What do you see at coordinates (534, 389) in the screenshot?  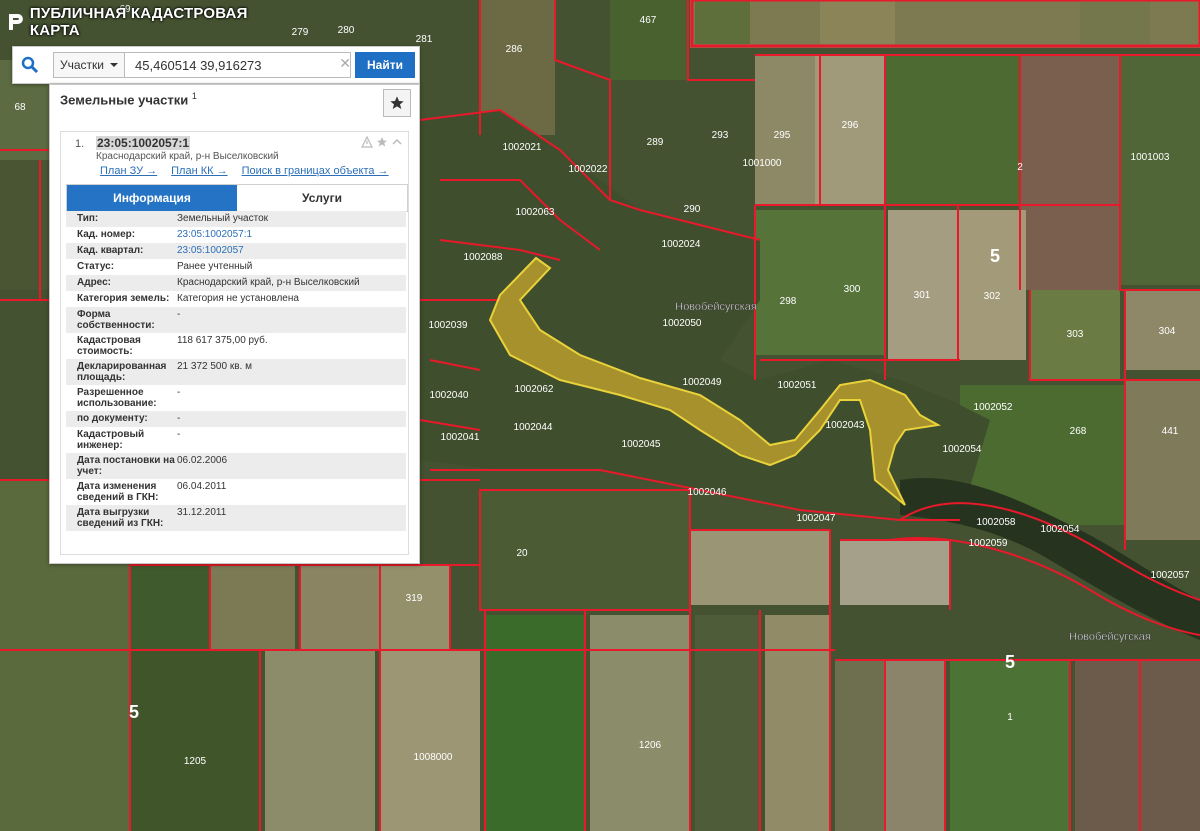 I see `parcel-label: 1002062` at bounding box center [534, 389].